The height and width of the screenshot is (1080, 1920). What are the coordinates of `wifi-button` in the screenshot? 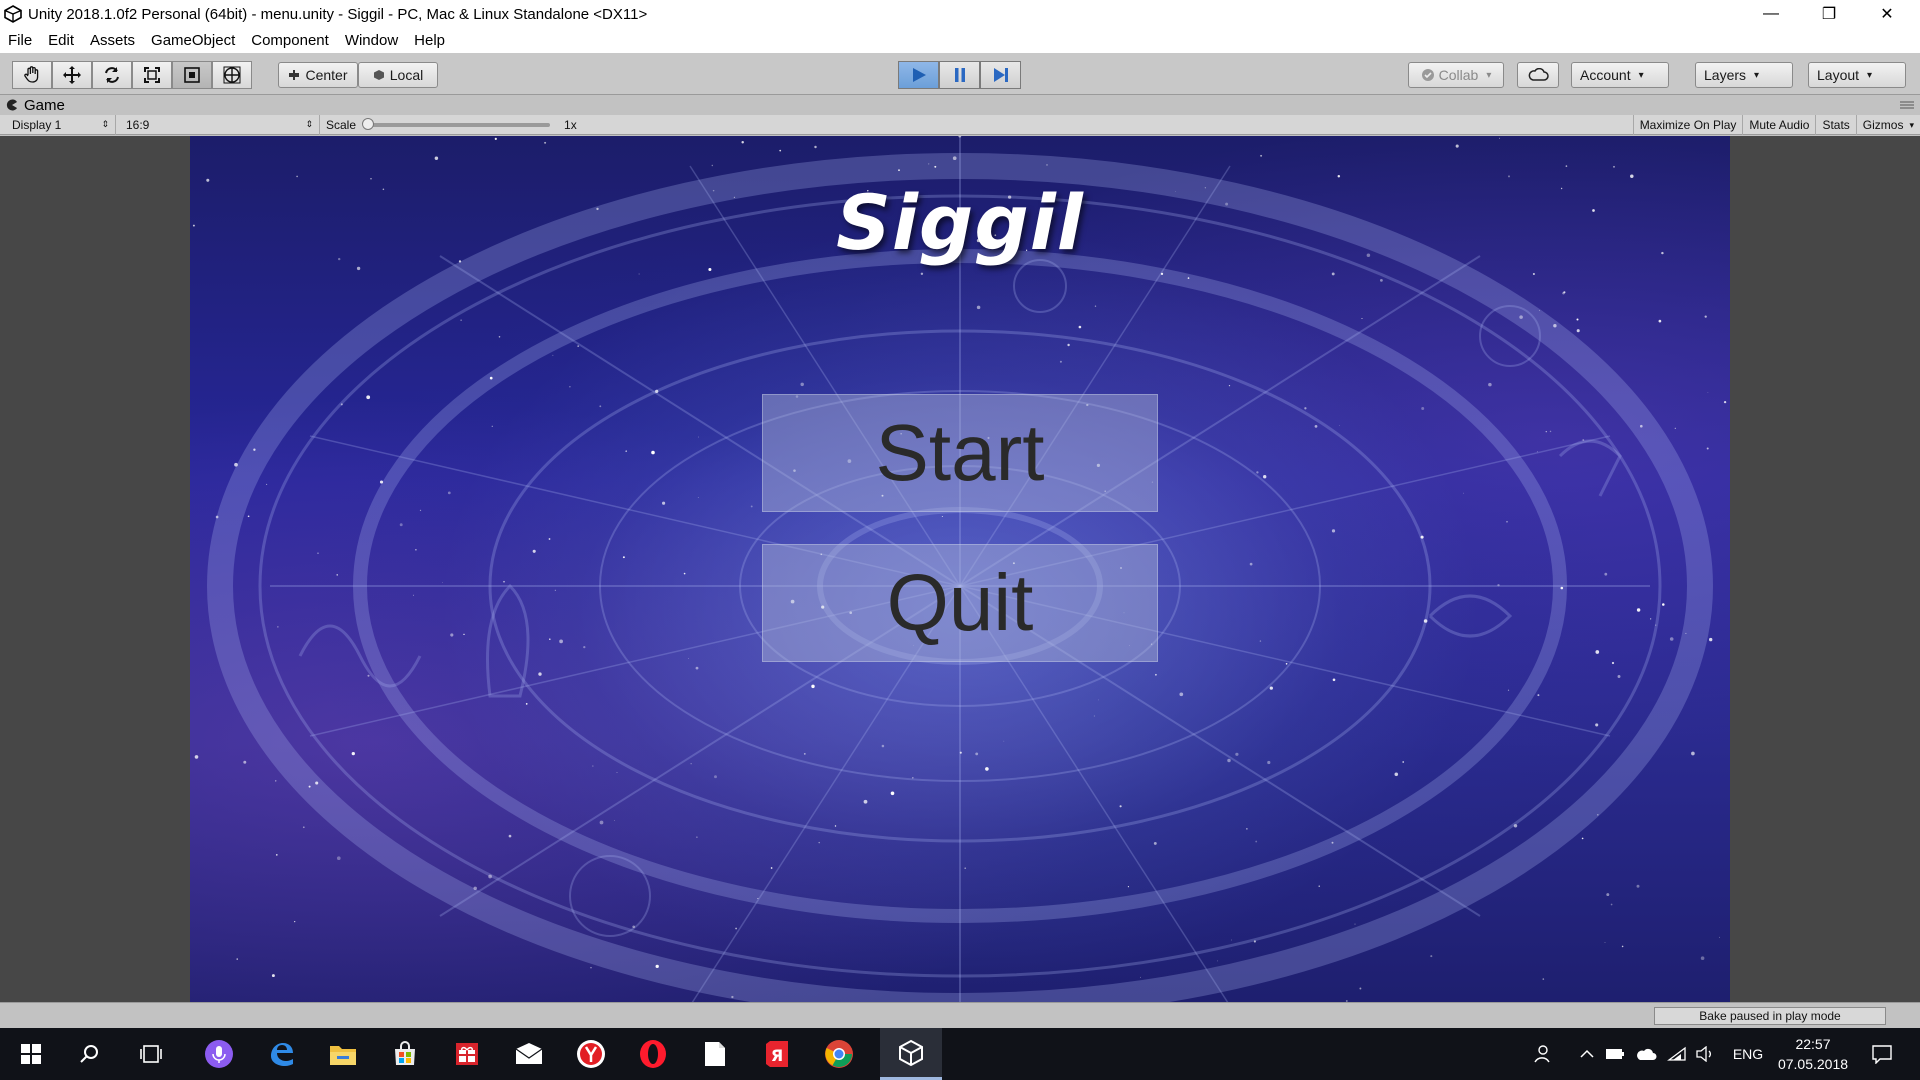 It's located at (1677, 1054).